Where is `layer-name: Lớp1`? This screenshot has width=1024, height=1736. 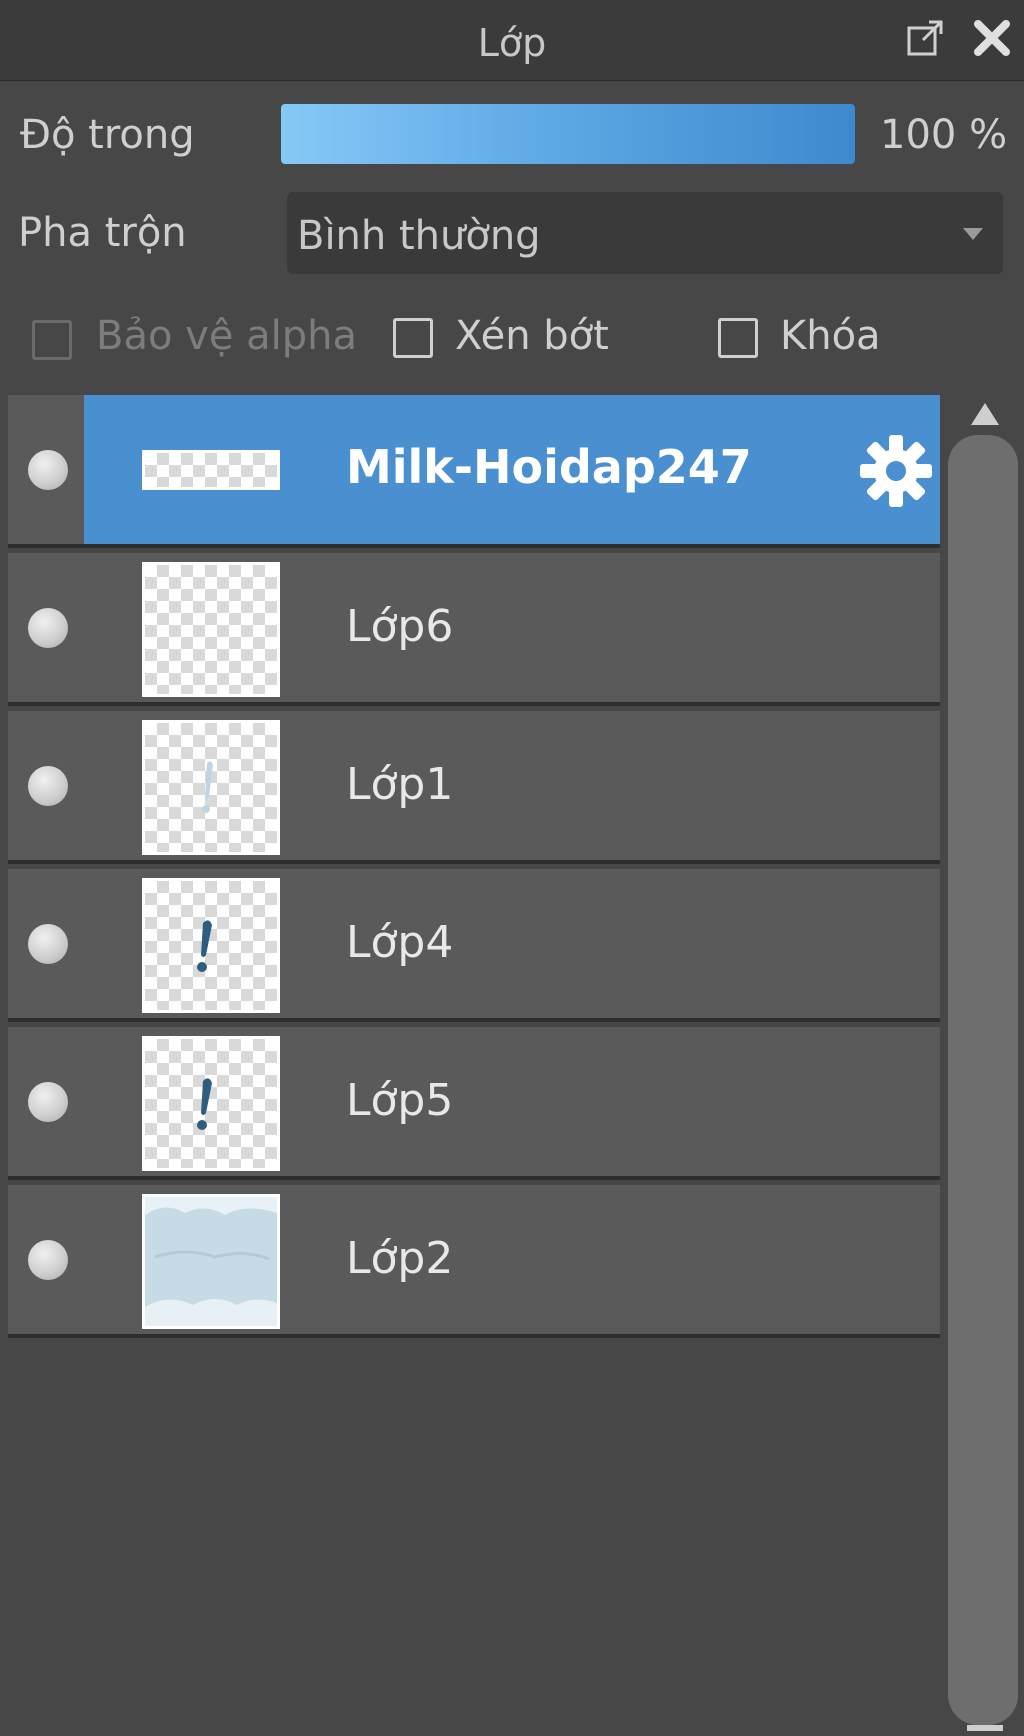
layer-name: Lớp1 is located at coordinates (400, 784).